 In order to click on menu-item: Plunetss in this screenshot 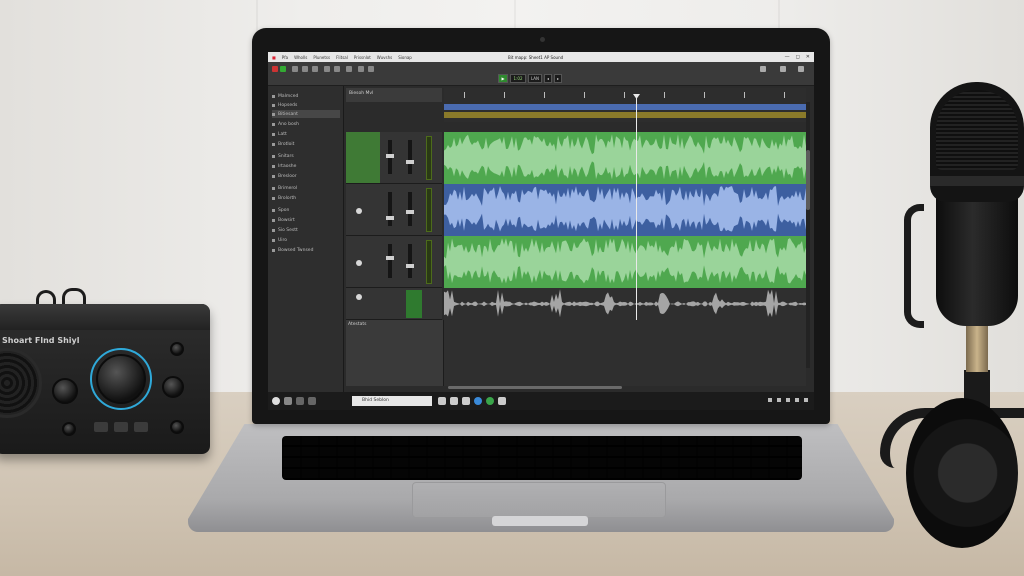, I will do `click(321, 57)`.